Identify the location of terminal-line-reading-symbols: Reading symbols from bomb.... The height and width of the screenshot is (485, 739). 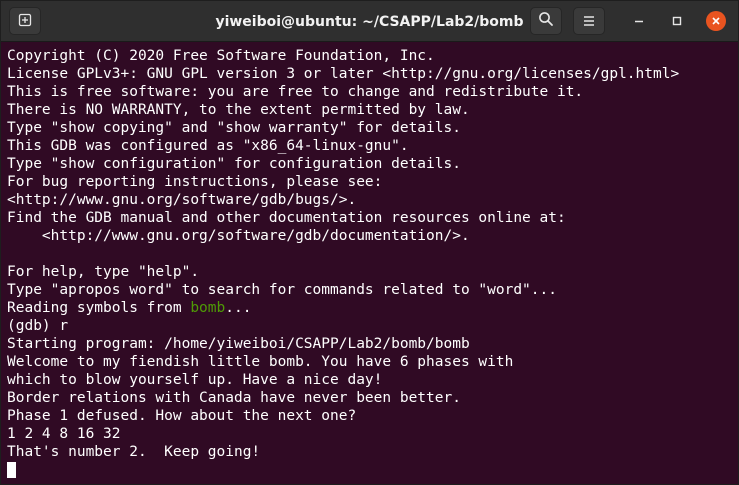
(372, 308).